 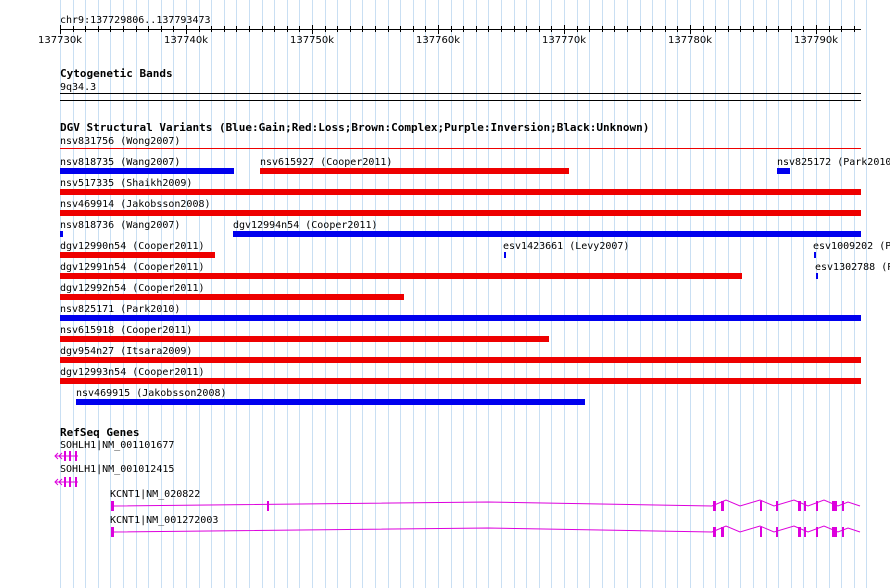 What do you see at coordinates (126, 330) in the screenshot?
I see `feature-label: nsv615918 (Cooper2011)` at bounding box center [126, 330].